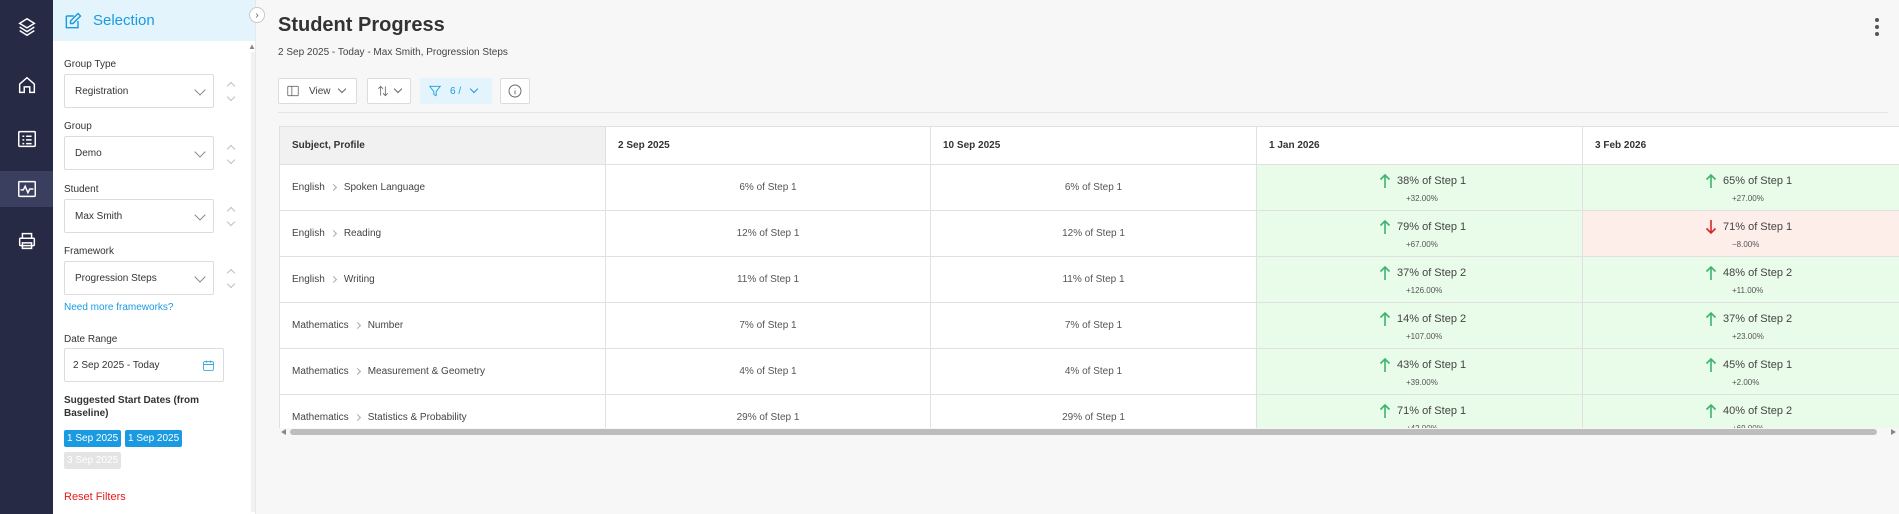 Image resolution: width=1899 pixels, height=514 pixels. I want to click on progress-delta: +32.00%, so click(1422, 198).